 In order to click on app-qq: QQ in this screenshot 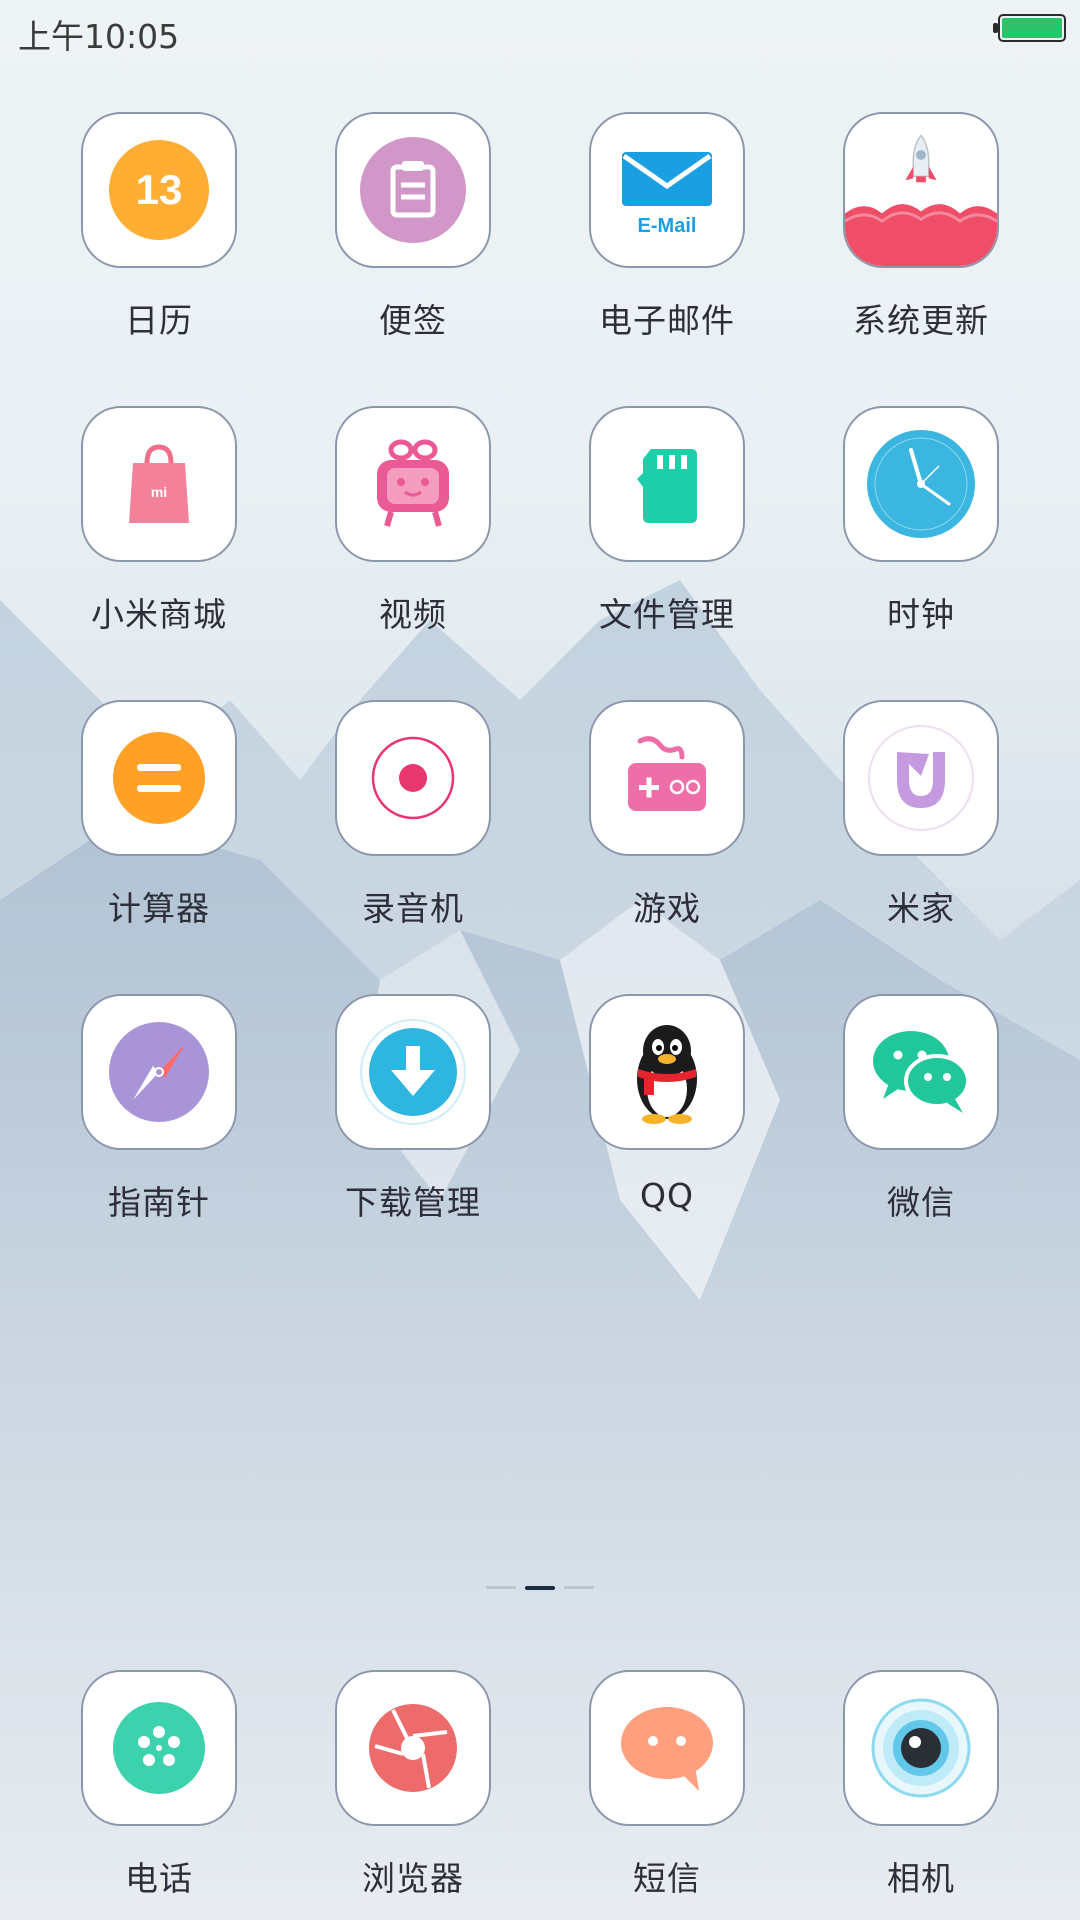, I will do `click(667, 1104)`.